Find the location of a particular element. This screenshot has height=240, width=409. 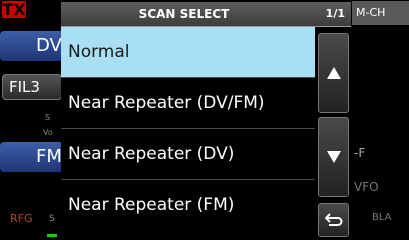

mode-fm-button: FM is located at coordinates (31, 157).